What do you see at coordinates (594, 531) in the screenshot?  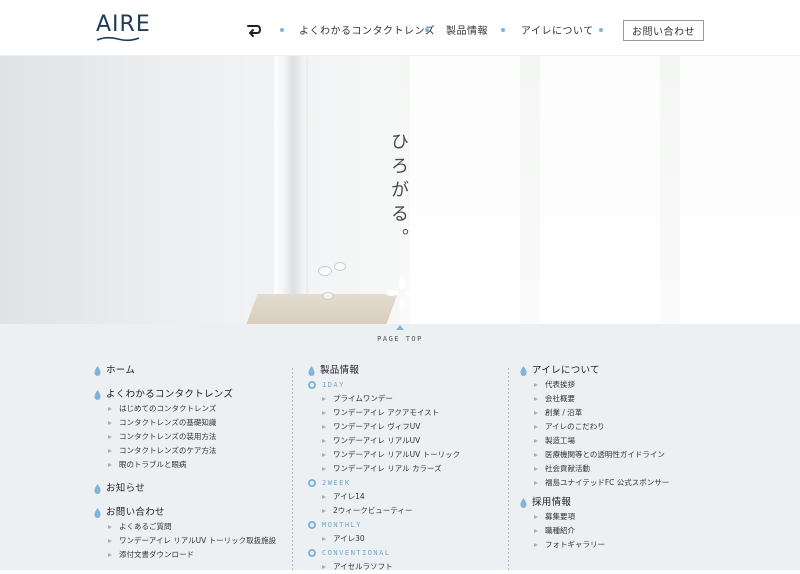 I see `footer-sublink: 職種紹介` at bounding box center [594, 531].